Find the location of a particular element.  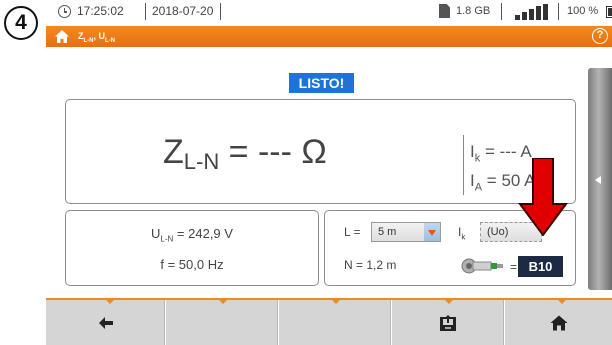

step-number-badge: 4 is located at coordinates (21, 23).